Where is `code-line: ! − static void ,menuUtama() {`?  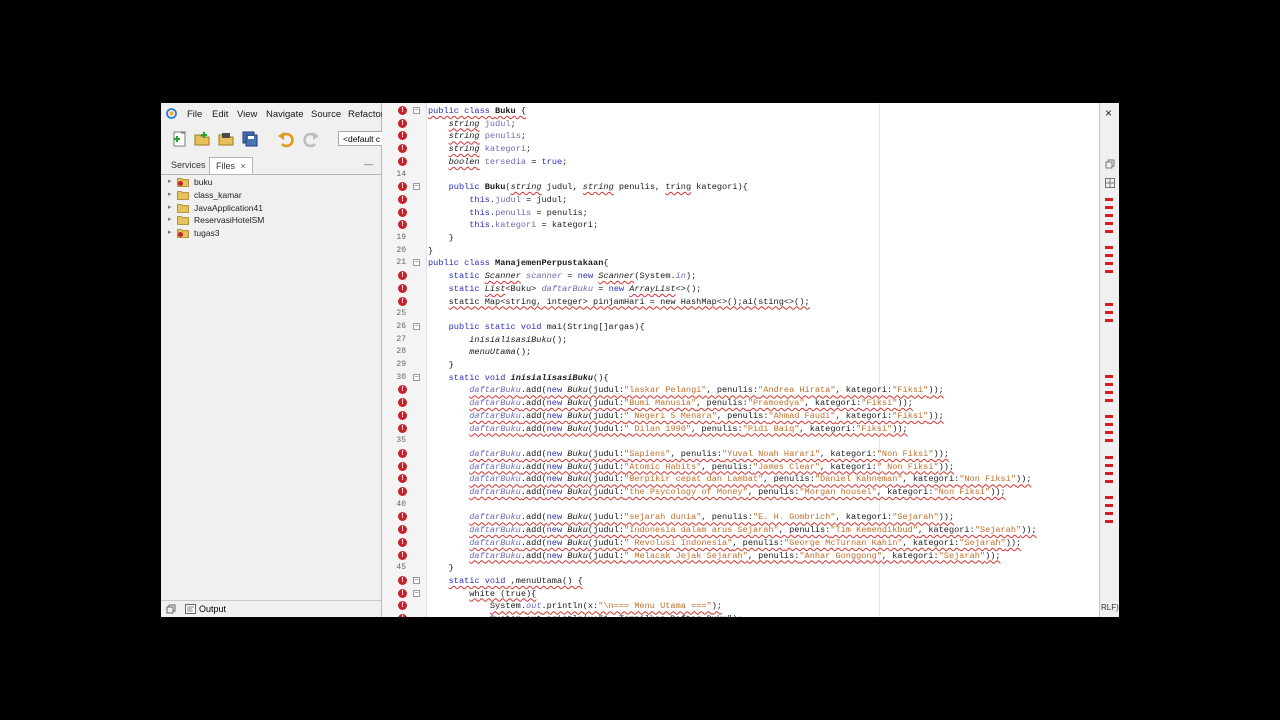
code-line: ! − static void ,menuUtama() { is located at coordinates (740, 581).